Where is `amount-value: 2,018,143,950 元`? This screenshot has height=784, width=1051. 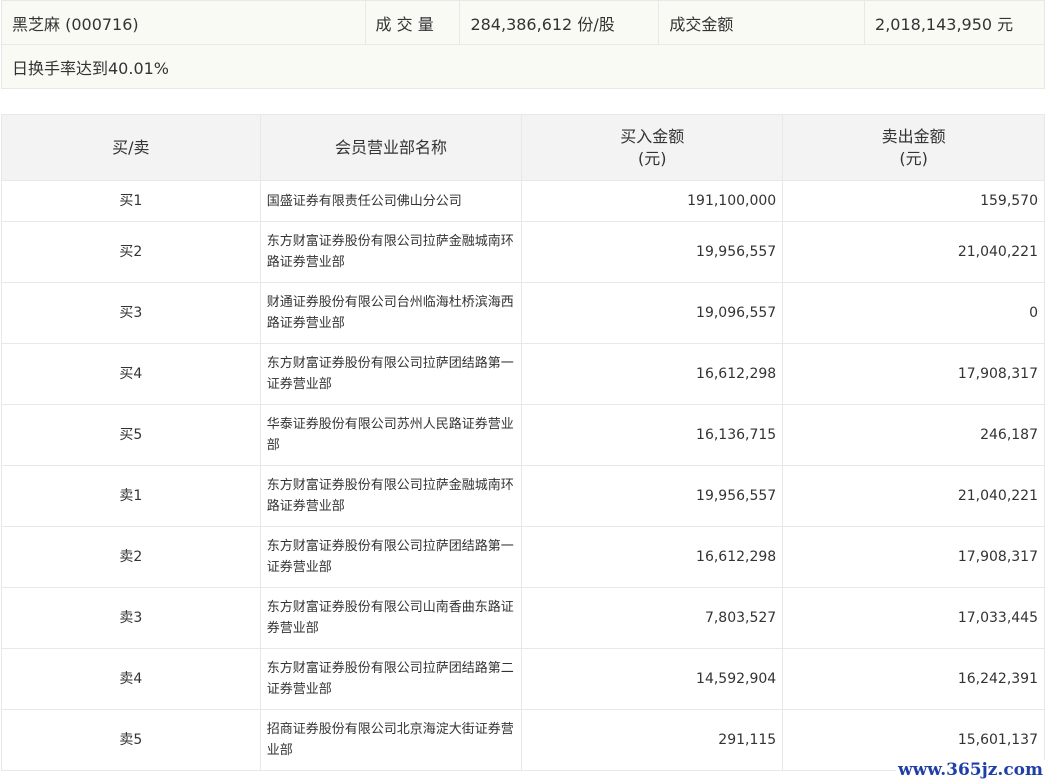
amount-value: 2,018,143,950 元 is located at coordinates (954, 22).